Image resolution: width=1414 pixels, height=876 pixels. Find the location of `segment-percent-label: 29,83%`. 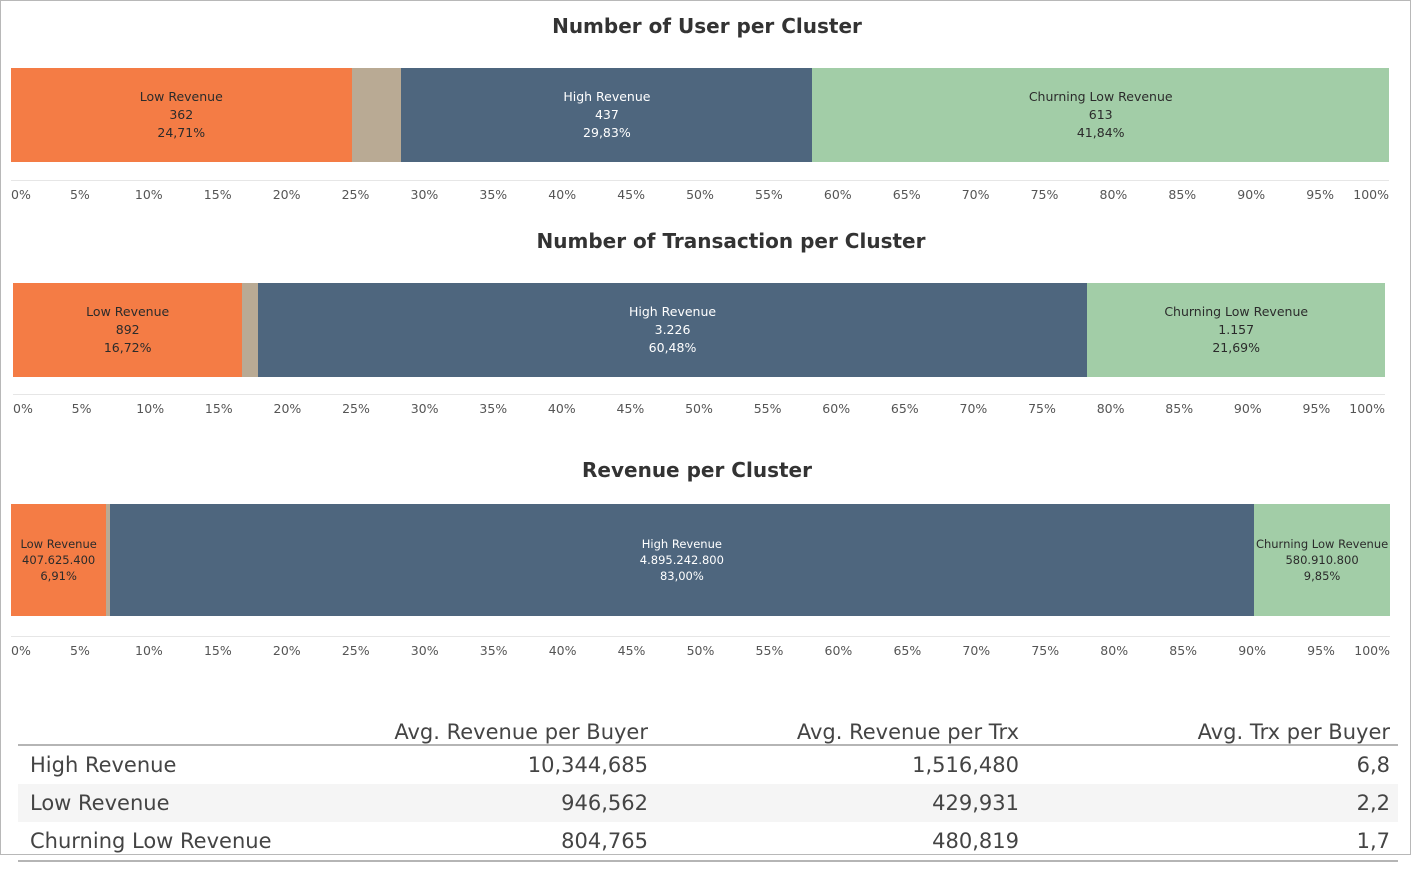

segment-percent-label: 29,83% is located at coordinates (607, 132).